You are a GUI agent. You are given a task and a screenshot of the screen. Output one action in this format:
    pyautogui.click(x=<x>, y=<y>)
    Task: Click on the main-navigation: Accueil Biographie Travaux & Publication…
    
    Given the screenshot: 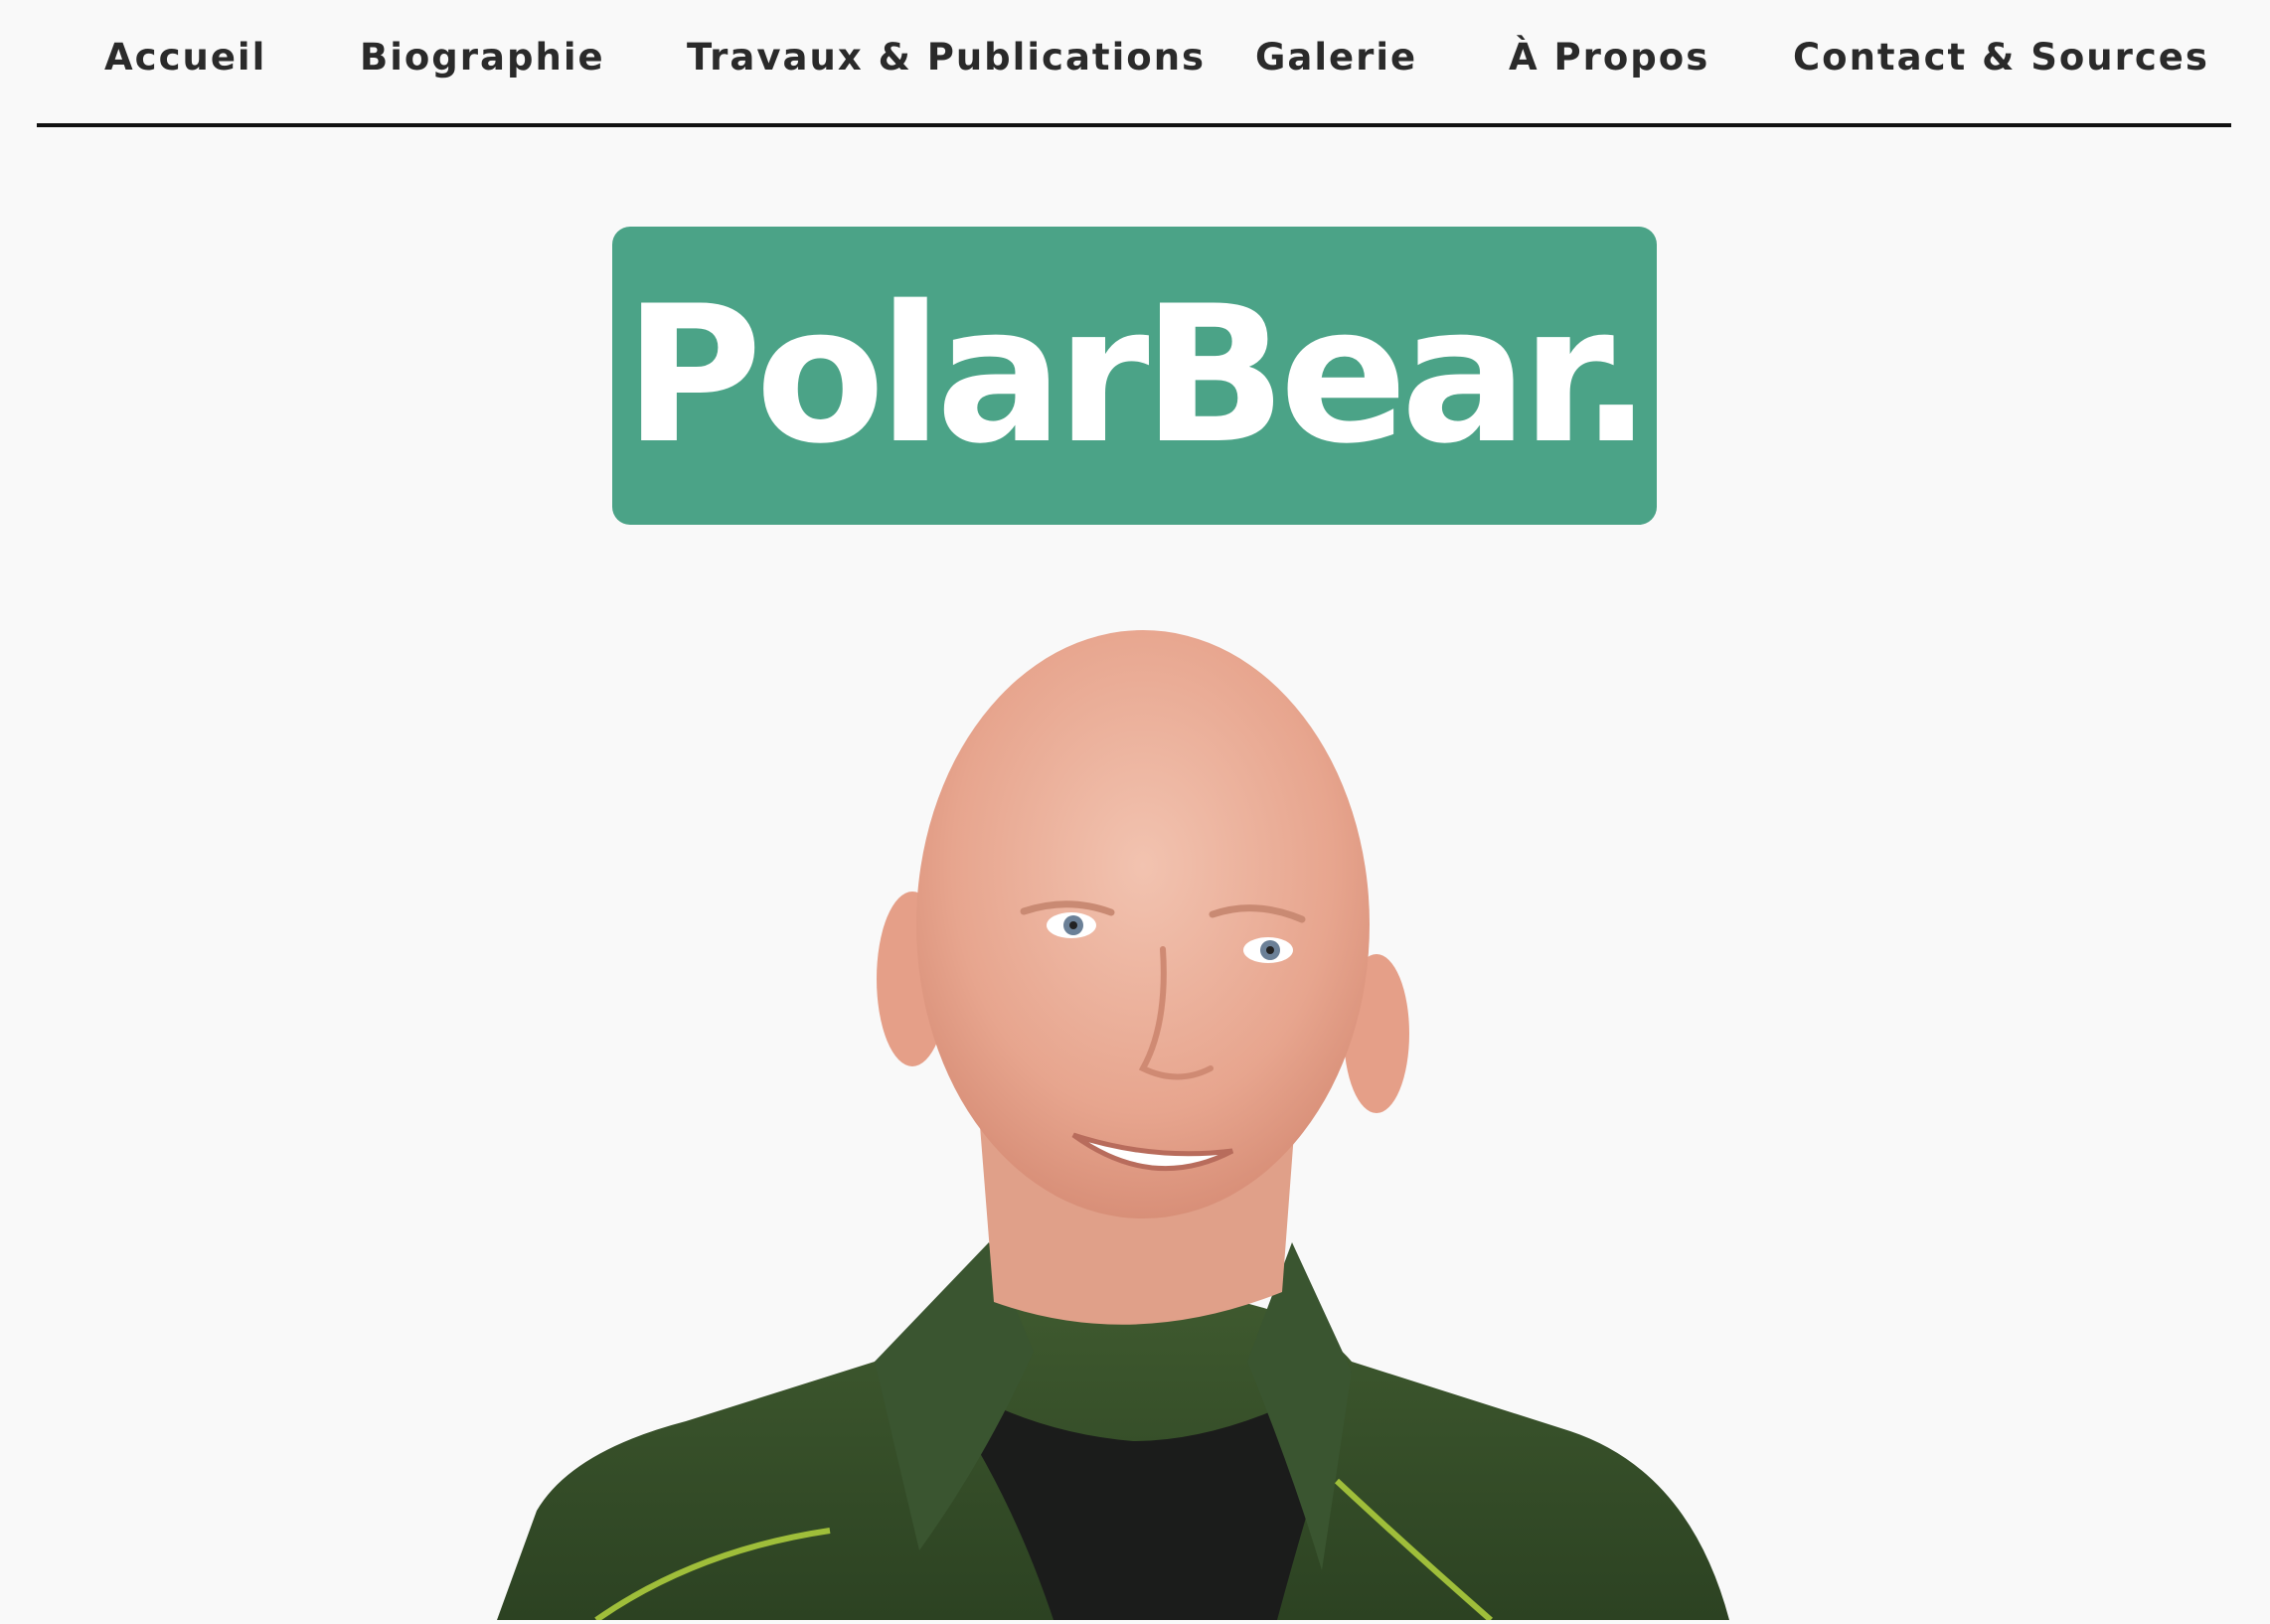 What is the action you would take?
    pyautogui.click(x=1134, y=63)
    